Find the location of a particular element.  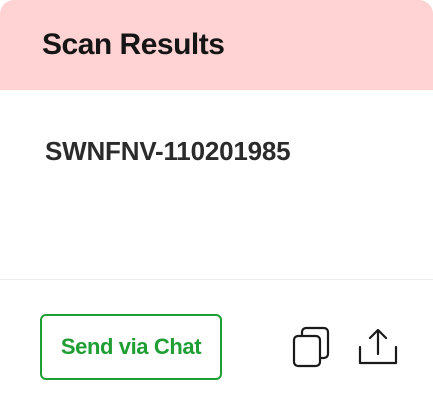

copy-icon is located at coordinates (311, 347).